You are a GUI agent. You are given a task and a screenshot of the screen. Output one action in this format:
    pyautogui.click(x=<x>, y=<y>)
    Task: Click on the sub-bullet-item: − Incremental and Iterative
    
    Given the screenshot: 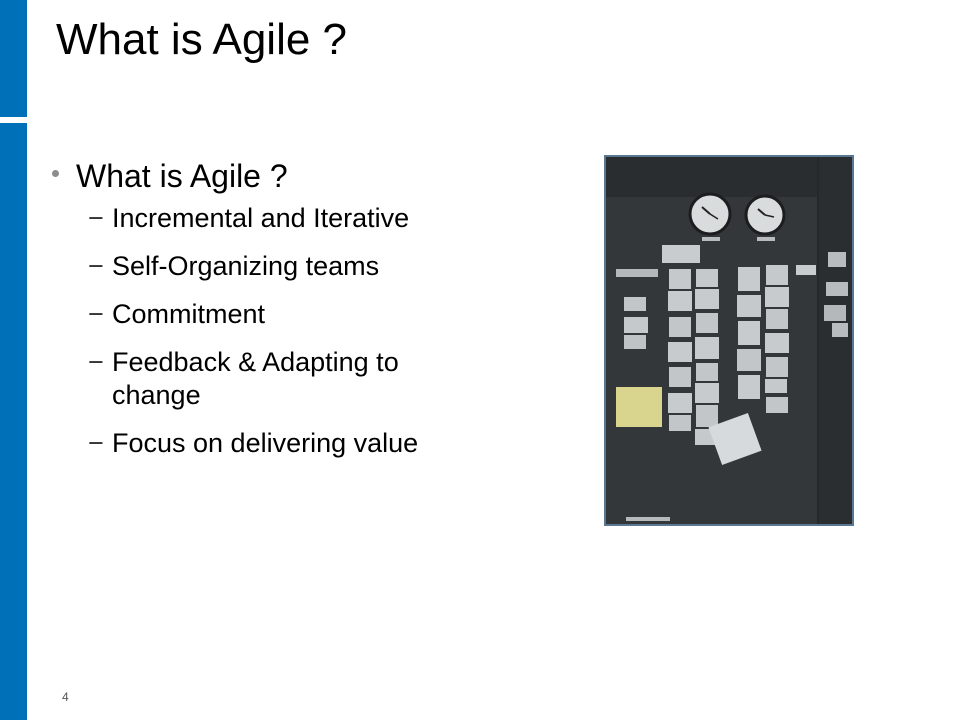 What is the action you would take?
    pyautogui.click(x=272, y=218)
    